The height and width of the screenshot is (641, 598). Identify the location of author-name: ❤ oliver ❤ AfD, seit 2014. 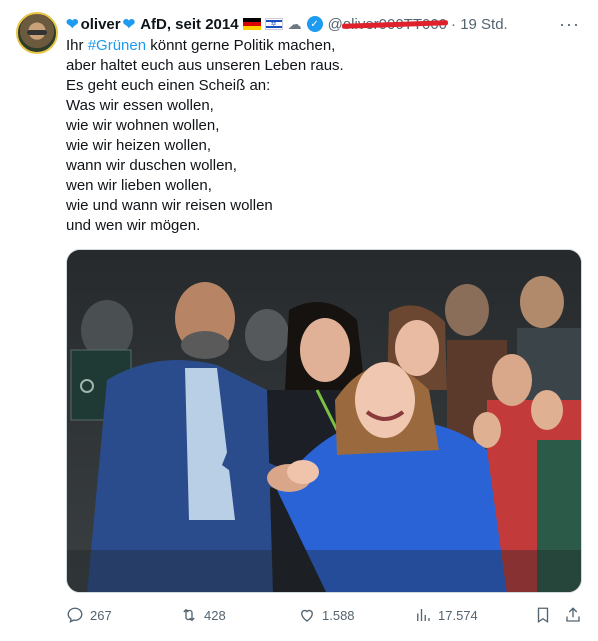
(152, 24).